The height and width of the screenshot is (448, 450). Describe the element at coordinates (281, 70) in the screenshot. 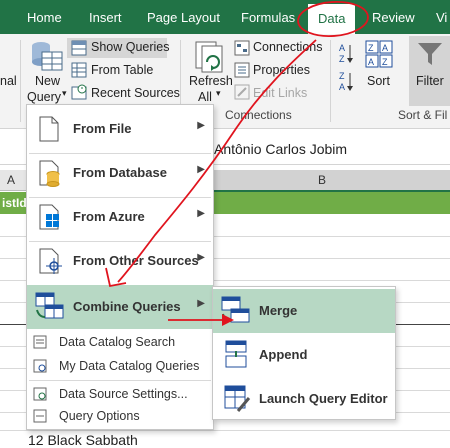

I see `properties-label: Properties` at that location.